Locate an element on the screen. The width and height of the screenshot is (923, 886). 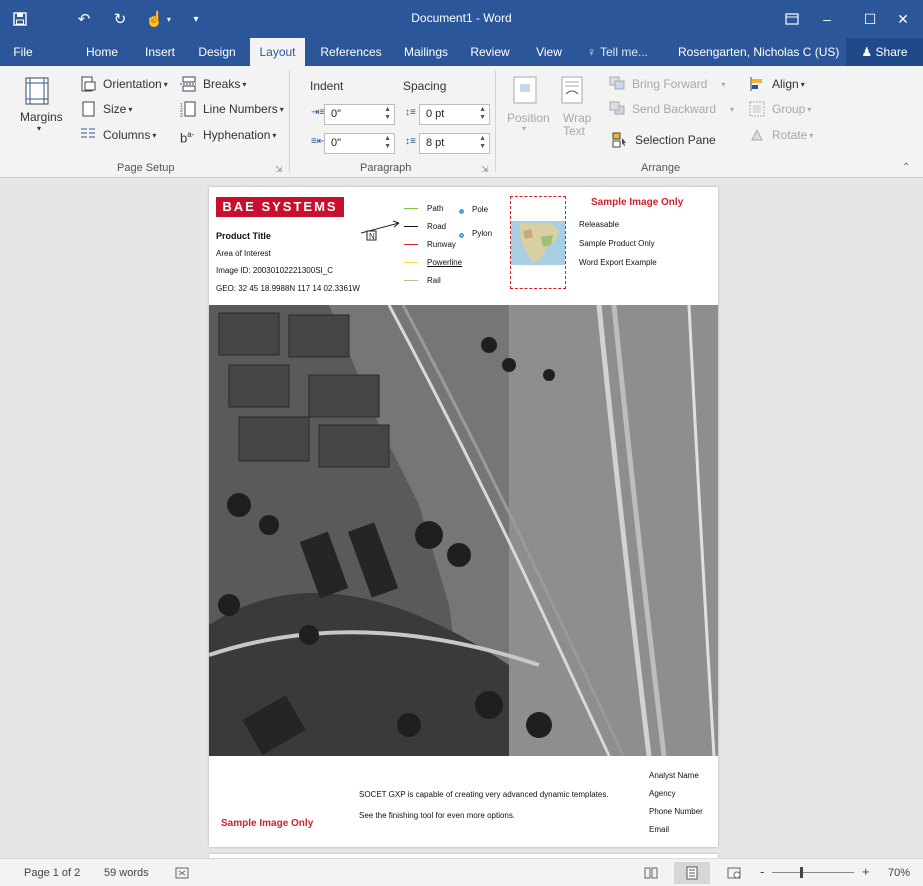
paragraph-launcher-icon: ⇲ is located at coordinates (485, 169).